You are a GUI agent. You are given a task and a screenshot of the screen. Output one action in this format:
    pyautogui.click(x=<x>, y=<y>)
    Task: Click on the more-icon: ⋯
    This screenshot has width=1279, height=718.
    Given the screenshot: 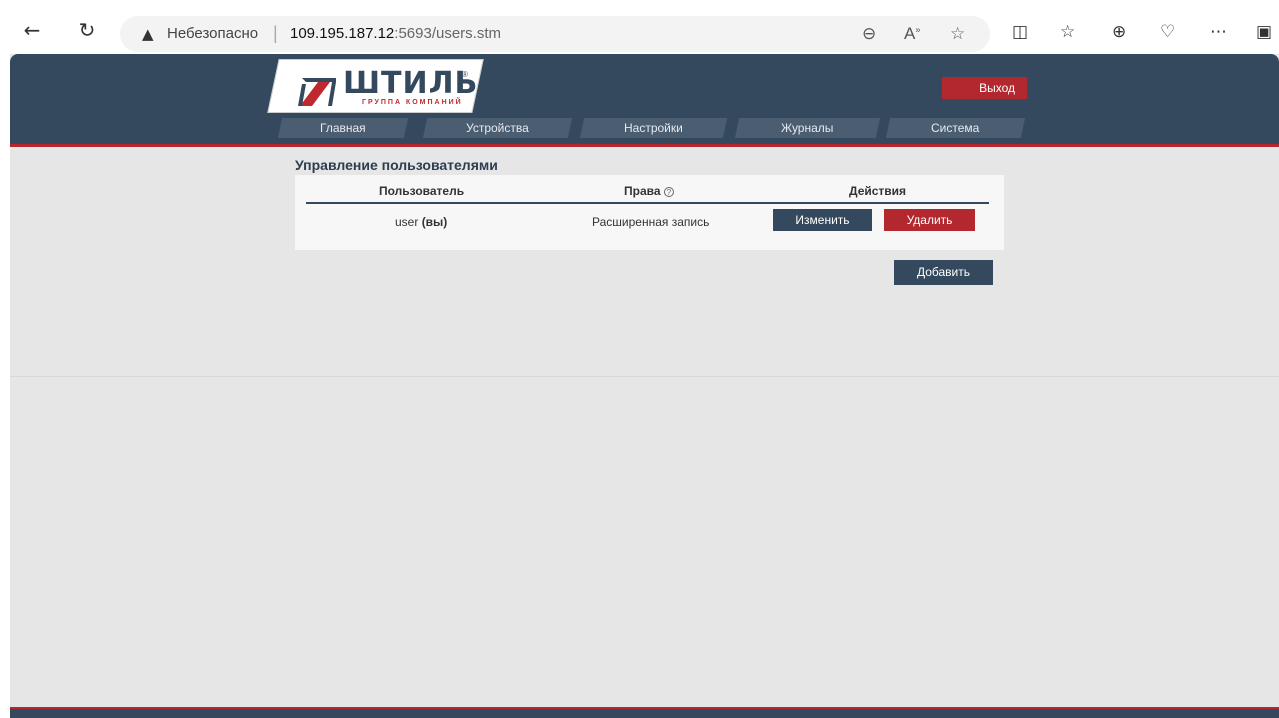 What is the action you would take?
    pyautogui.click(x=1218, y=32)
    